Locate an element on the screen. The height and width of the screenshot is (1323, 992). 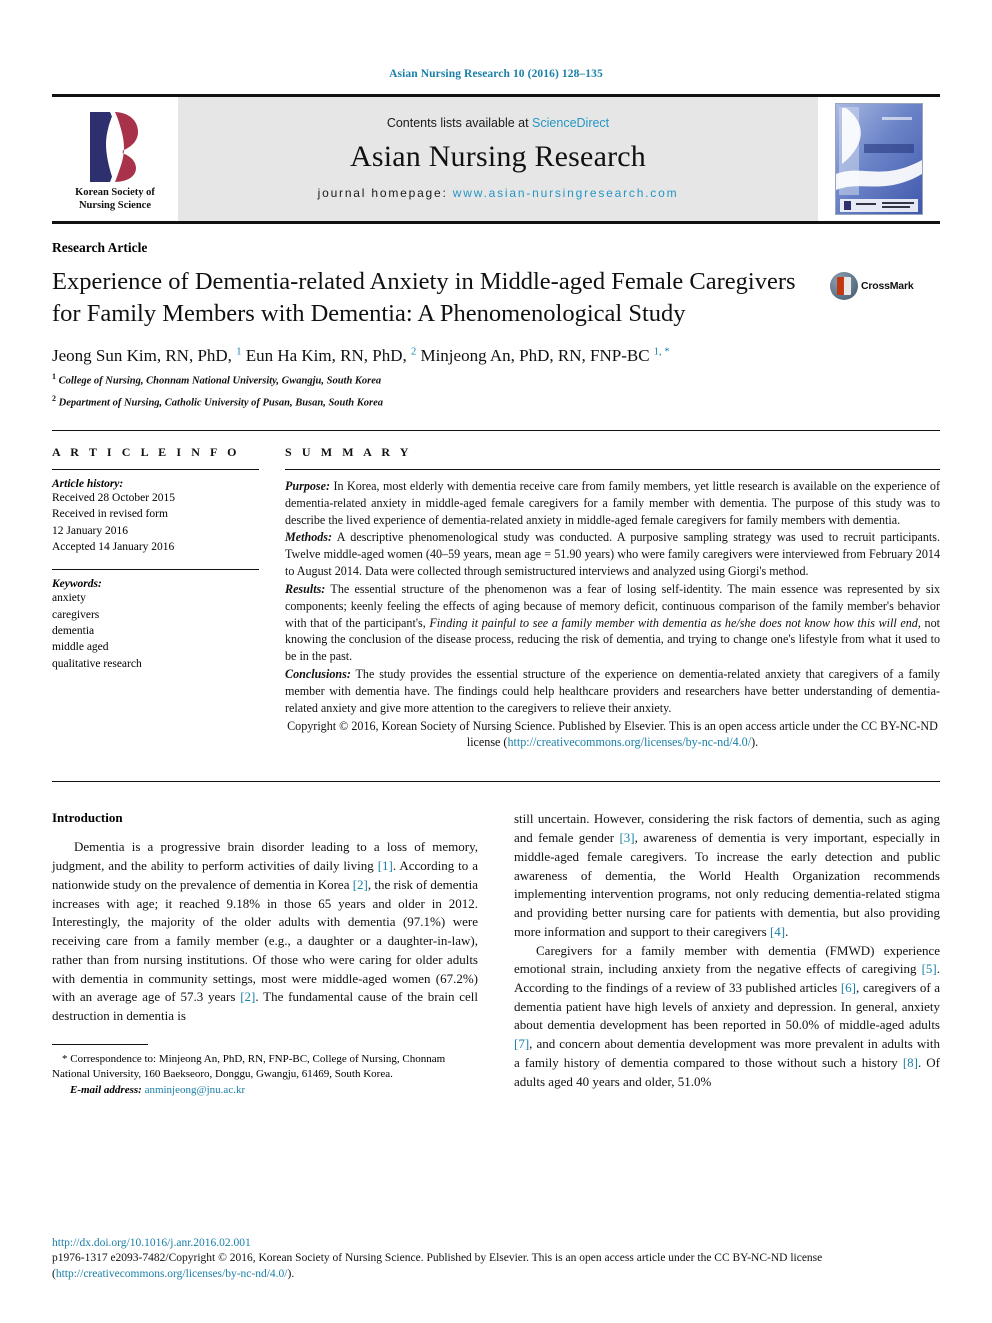
citation-ref-3: [3] is located at coordinates (626, 837).